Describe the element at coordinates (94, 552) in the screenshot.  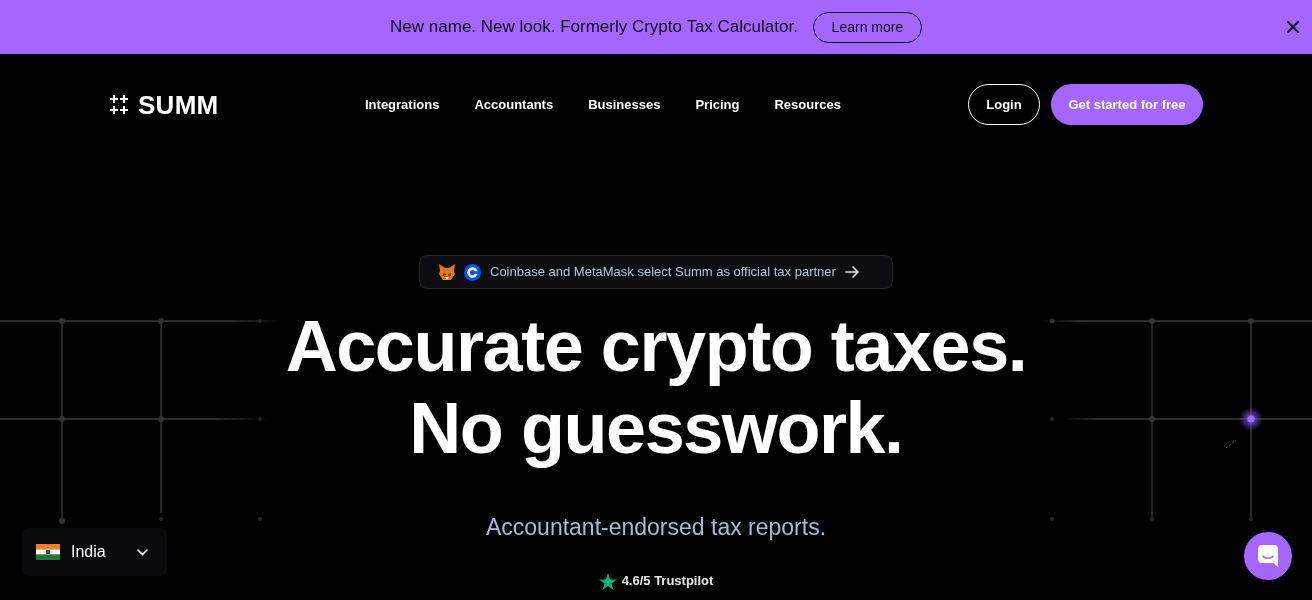
I see `country-selector: India` at that location.